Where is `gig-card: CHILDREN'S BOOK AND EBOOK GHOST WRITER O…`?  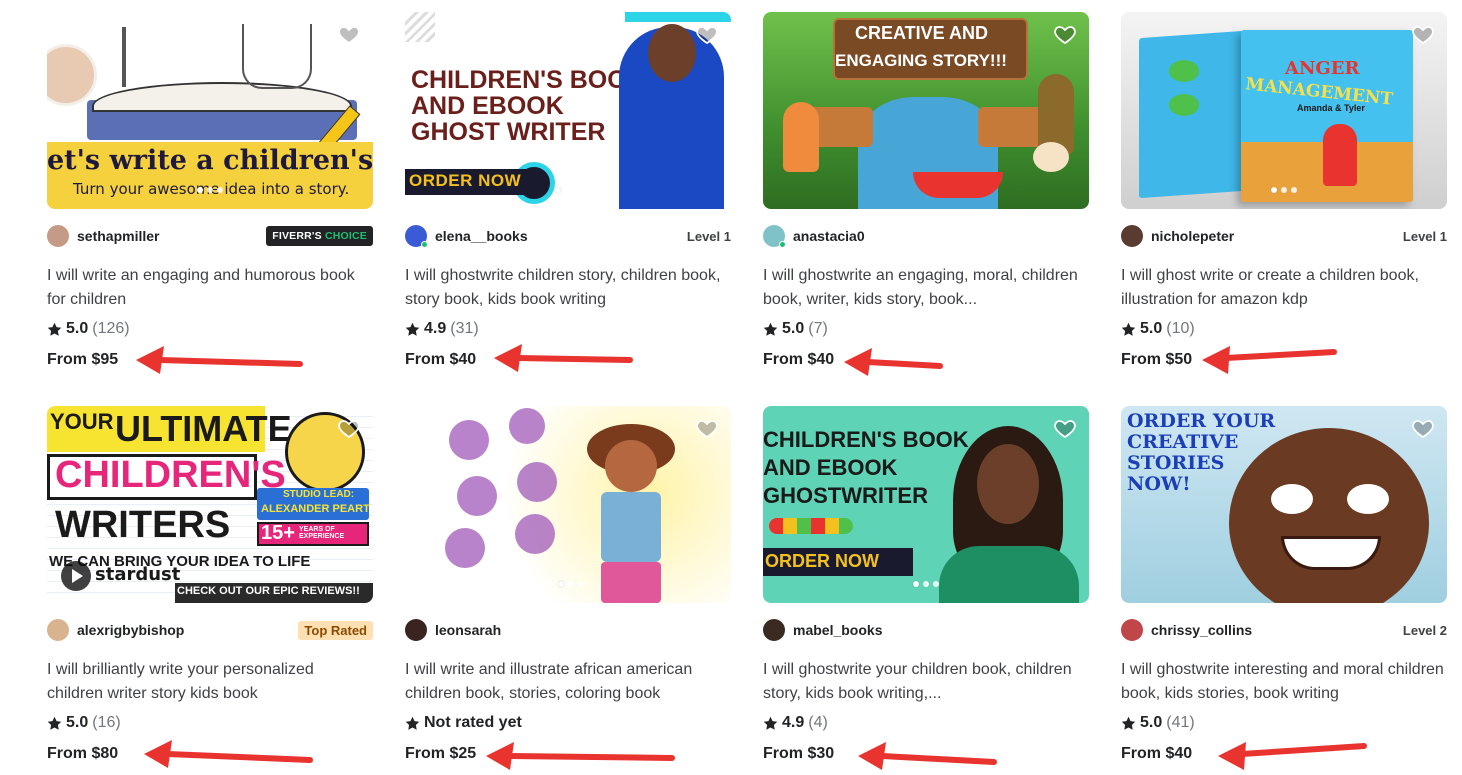
gig-card: CHILDREN'S BOOK AND EBOOK GHOST WRITER O… is located at coordinates (568, 197).